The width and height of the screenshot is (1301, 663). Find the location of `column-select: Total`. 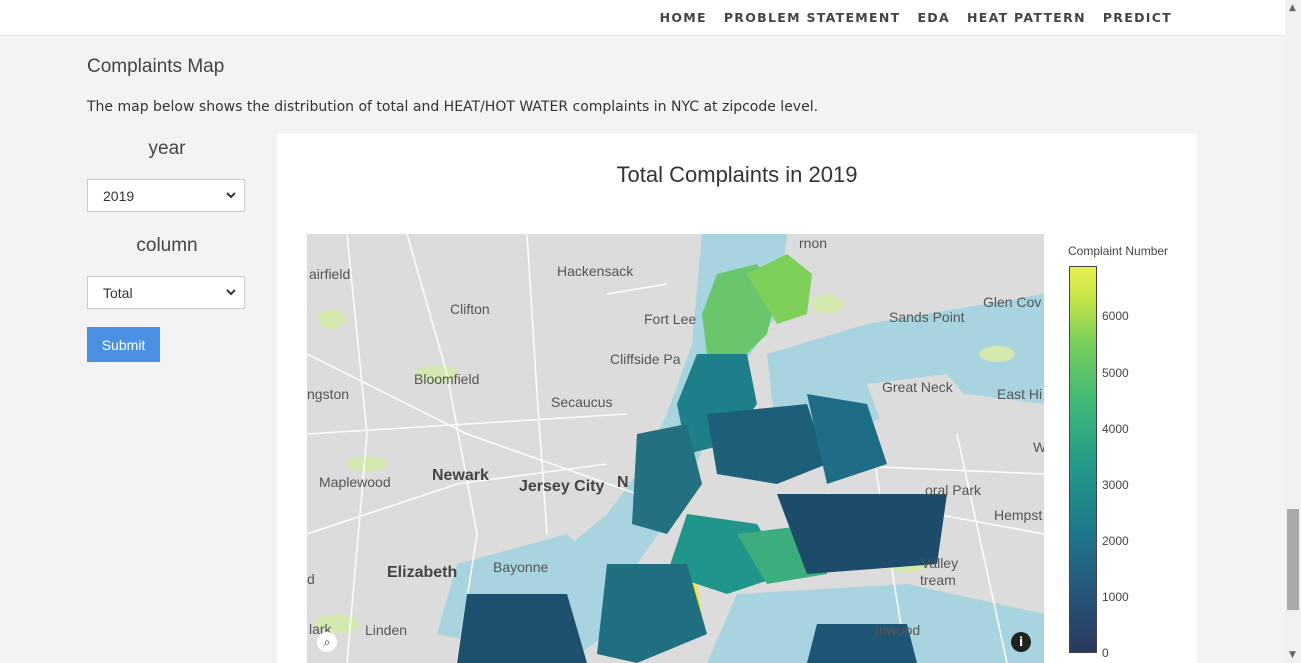

column-select: Total is located at coordinates (166, 292).